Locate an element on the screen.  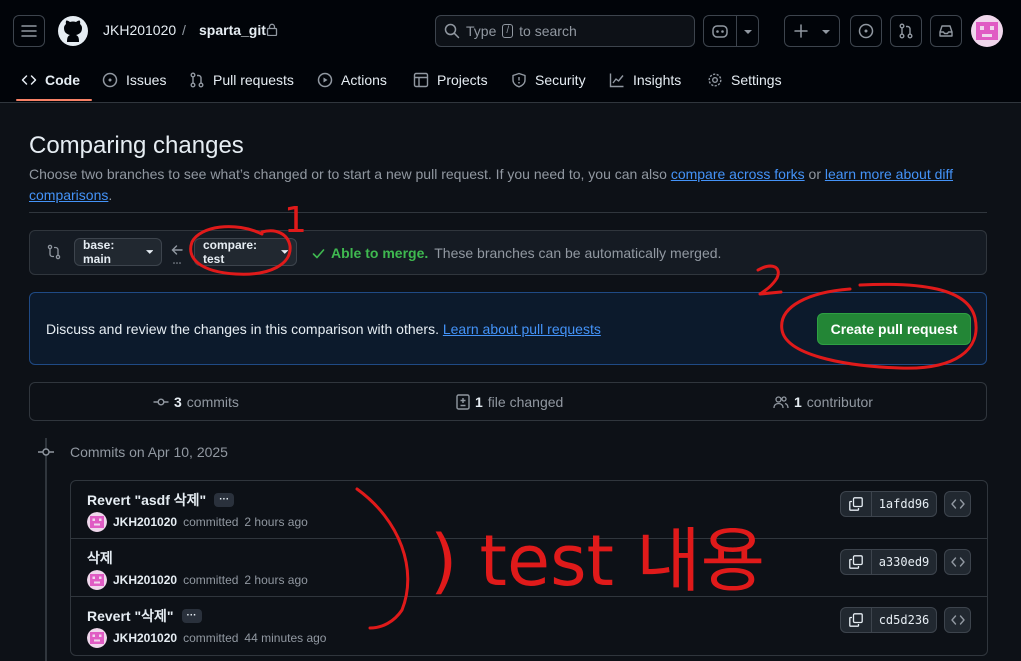
create-pull-request-button: Create pull request is located at coordinates (894, 329).